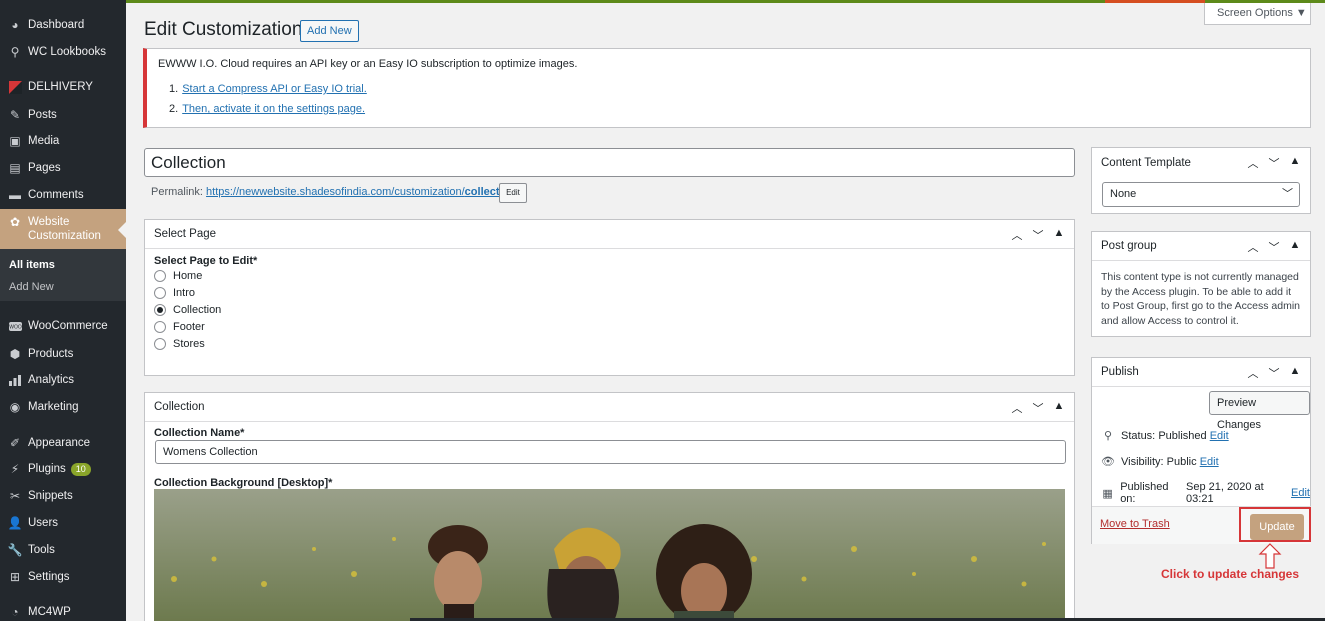 The height and width of the screenshot is (621, 1325). Describe the element at coordinates (1135, 524) in the screenshot. I see `move-to-trash-link: Move to Trash` at that location.